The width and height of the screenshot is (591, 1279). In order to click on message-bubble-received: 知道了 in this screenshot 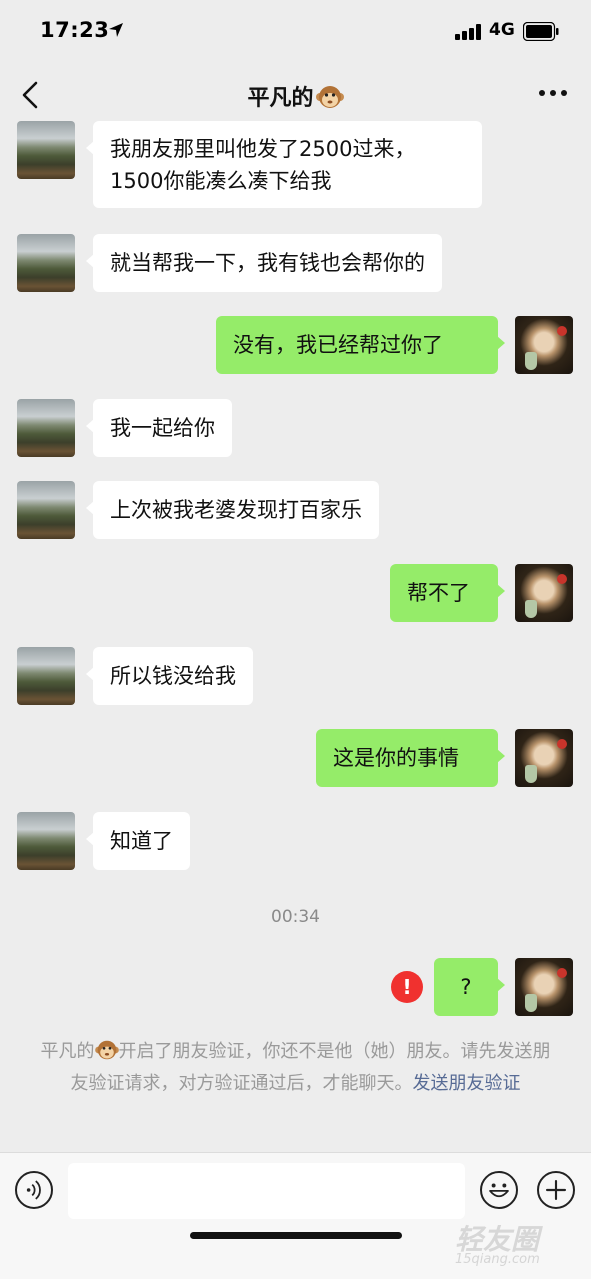, I will do `click(138, 841)`.